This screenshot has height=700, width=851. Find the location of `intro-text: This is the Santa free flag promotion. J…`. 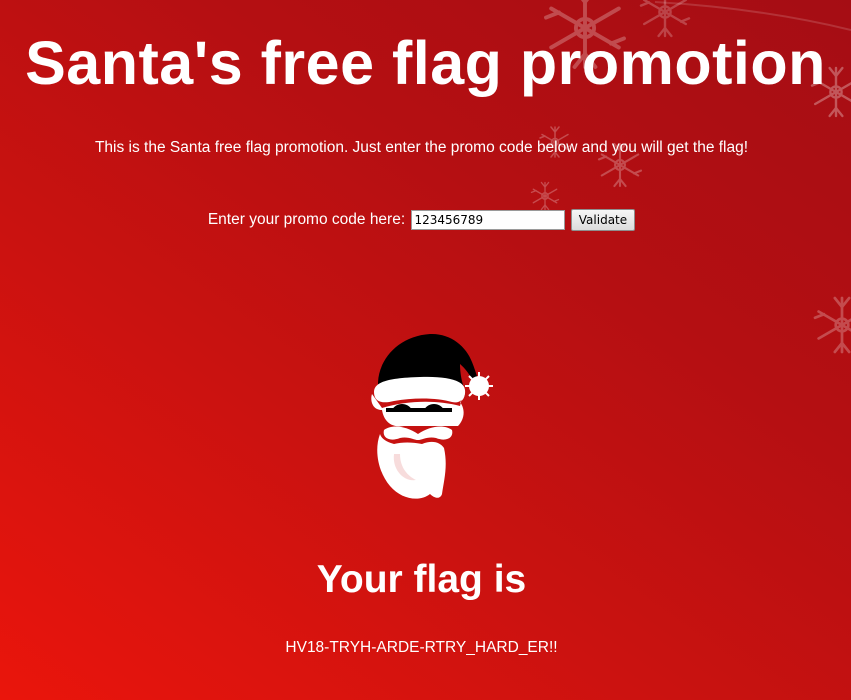

intro-text: This is the Santa free flag promotion. J… is located at coordinates (421, 147).